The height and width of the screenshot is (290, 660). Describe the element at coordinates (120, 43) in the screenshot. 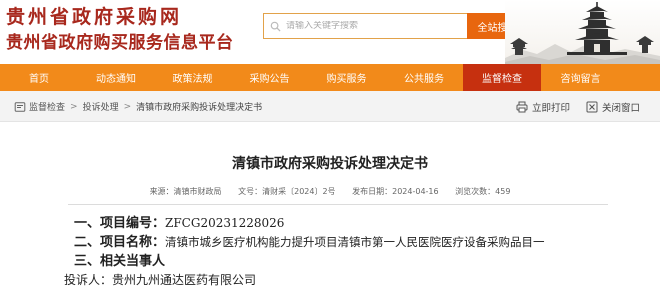

I see `site-subtitle: 贵州省政府购买服务信息平台` at that location.